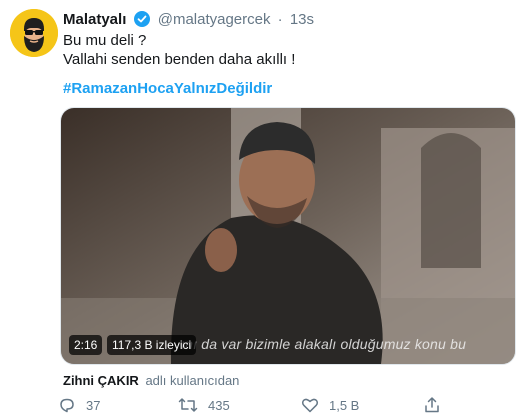 The height and width of the screenshot is (420, 523). What do you see at coordinates (141, 21) in the screenshot?
I see `verified-badge-icon` at bounding box center [141, 21].